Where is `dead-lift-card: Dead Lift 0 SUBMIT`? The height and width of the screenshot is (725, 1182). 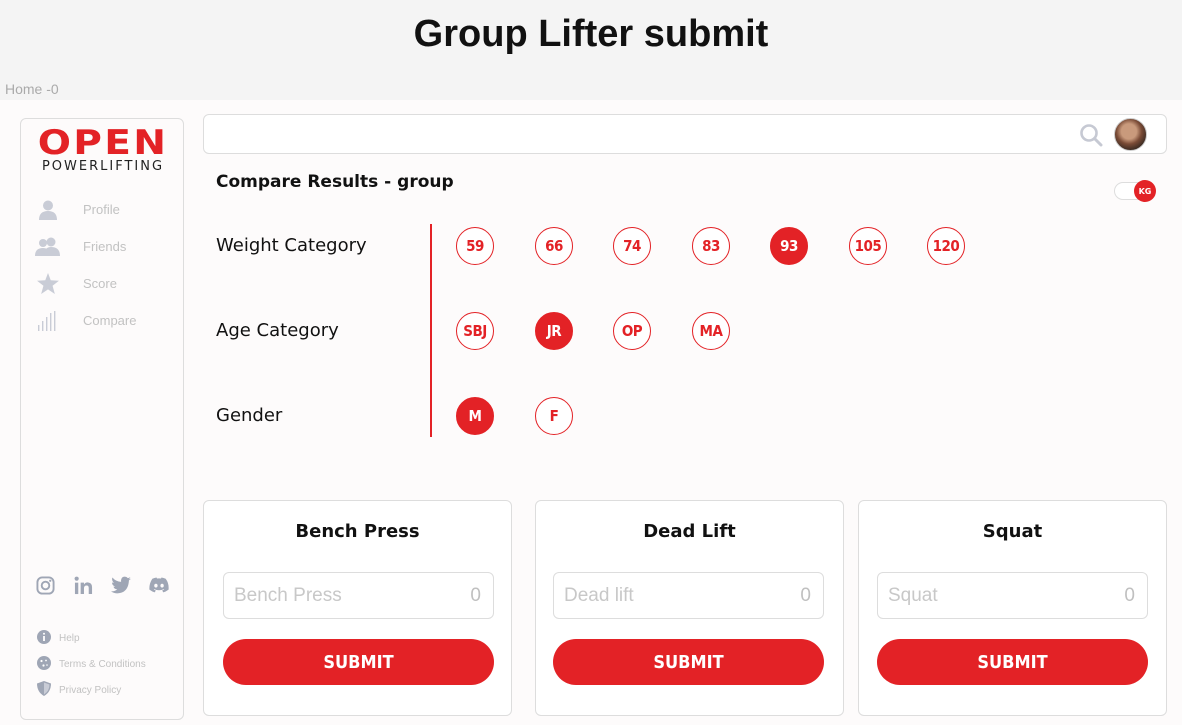 dead-lift-card: Dead Lift 0 SUBMIT is located at coordinates (689, 608).